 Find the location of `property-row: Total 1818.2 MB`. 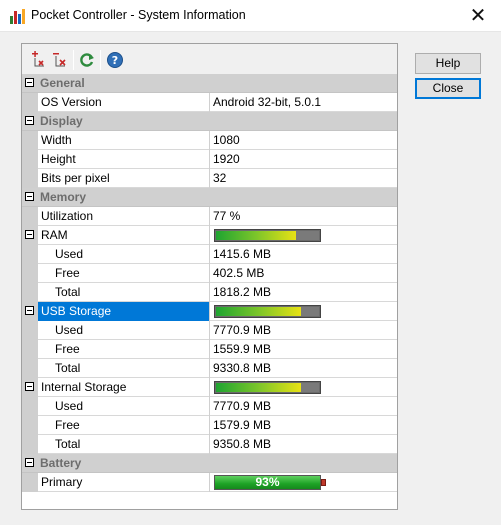

property-row: Total 1818.2 MB is located at coordinates (209, 292).